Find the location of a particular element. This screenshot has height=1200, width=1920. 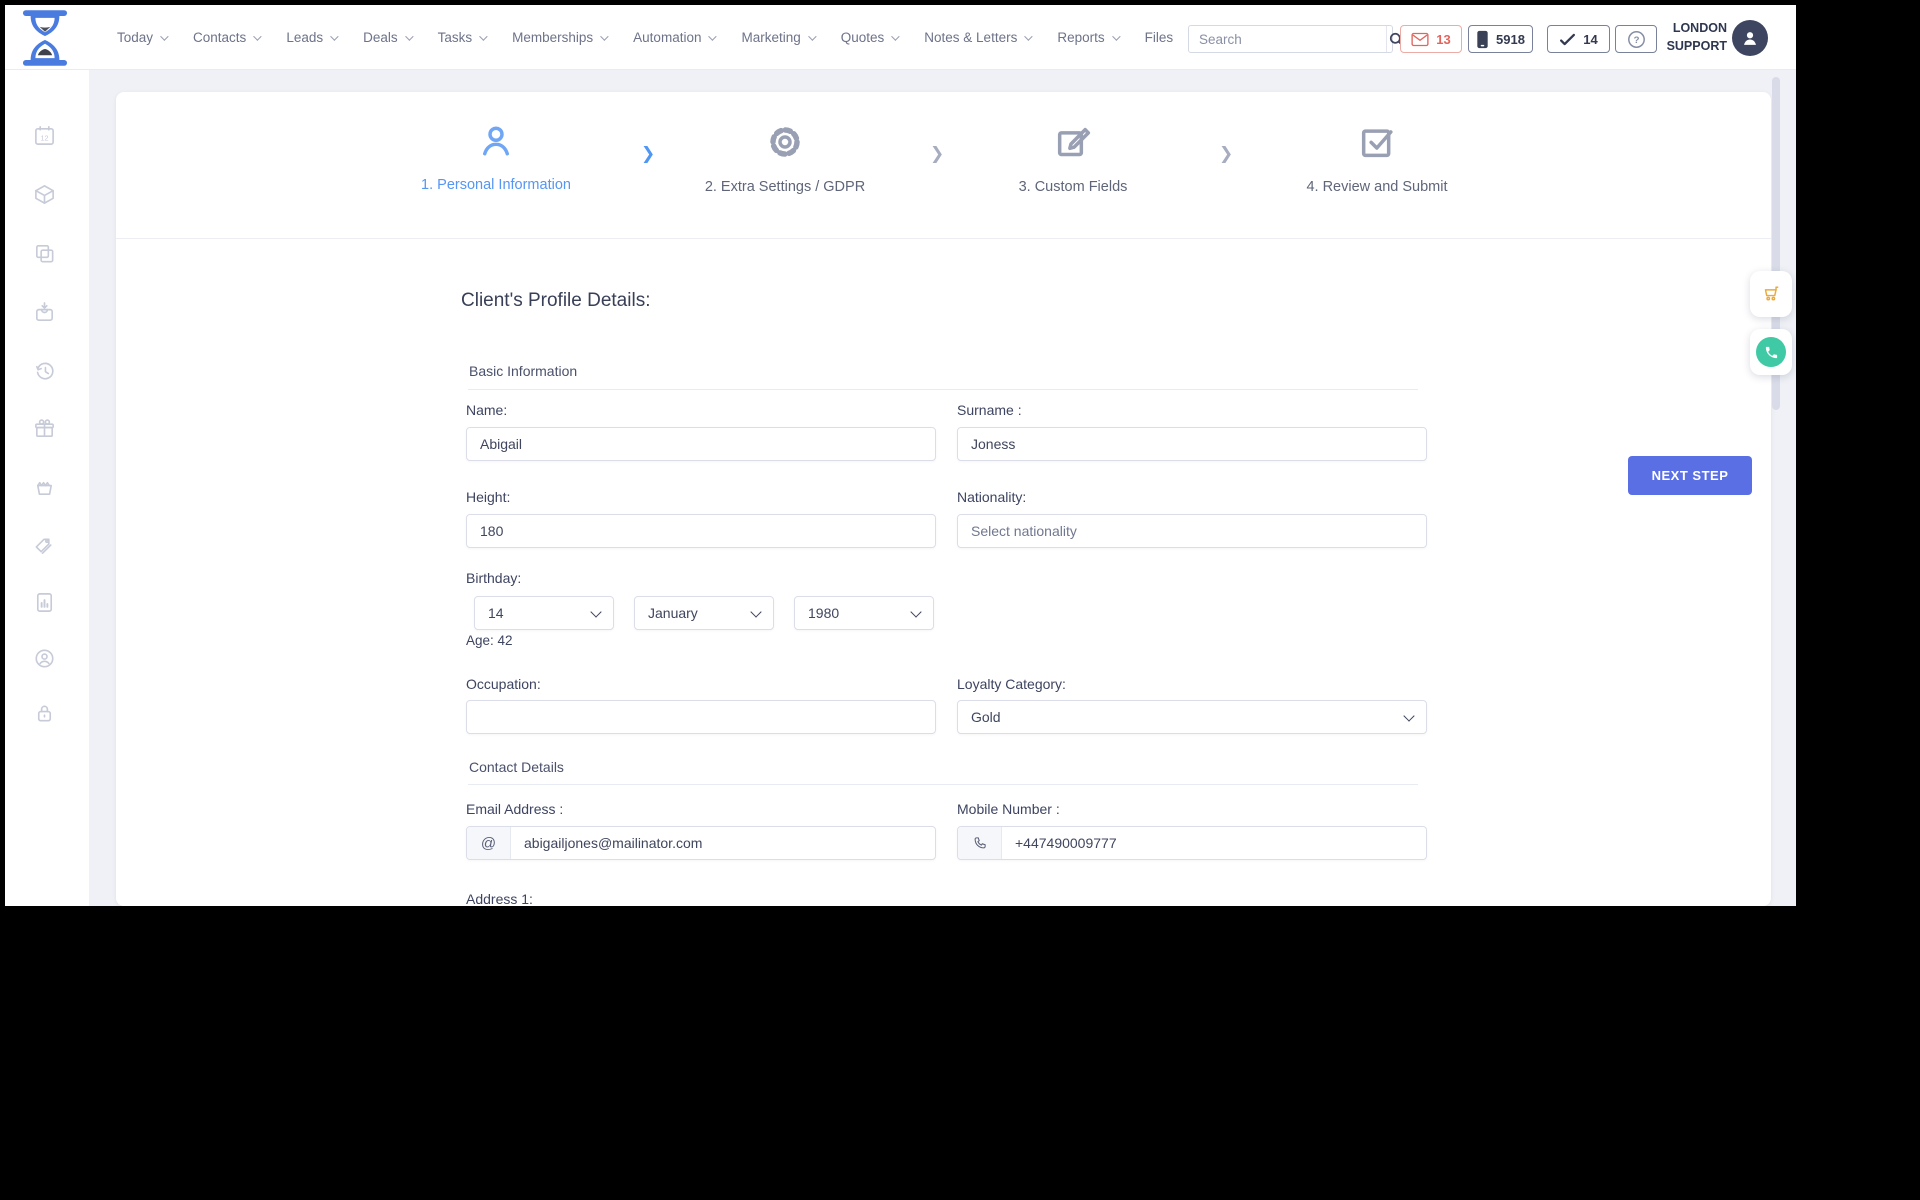

divider is located at coordinates (943, 784).